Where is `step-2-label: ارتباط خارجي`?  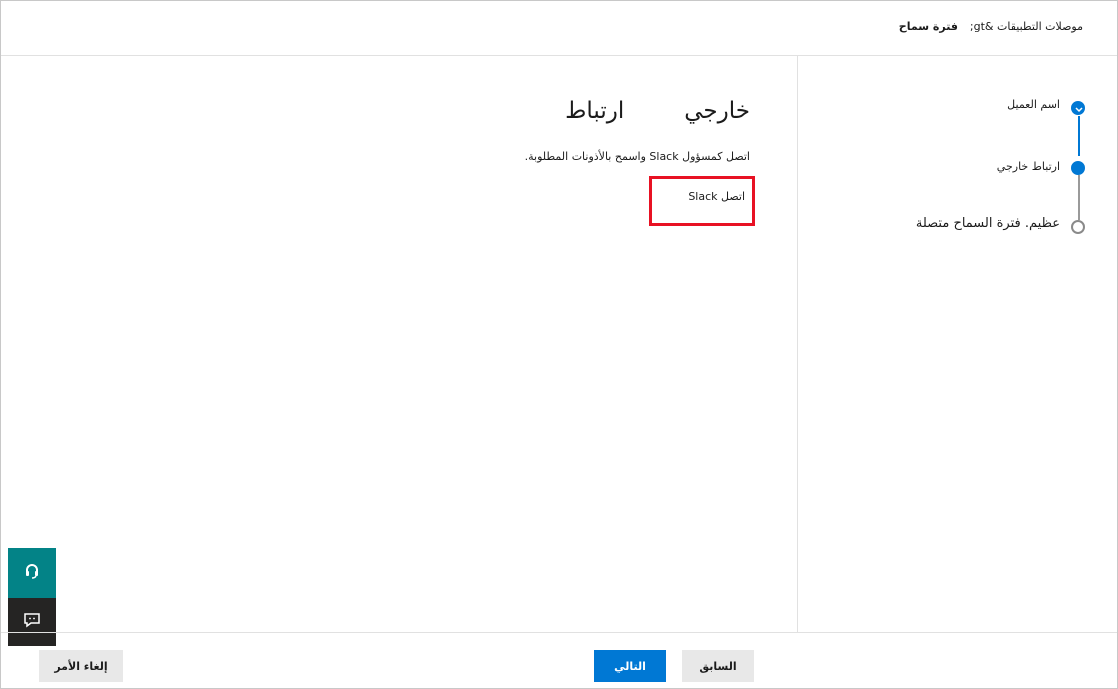
step-2-label: ارتباط خارجي is located at coordinates (1028, 166).